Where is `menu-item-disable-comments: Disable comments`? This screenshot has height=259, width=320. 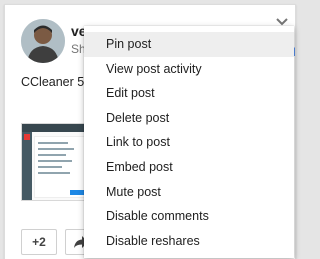 menu-item-disable-comments: Disable comments is located at coordinates (189, 216).